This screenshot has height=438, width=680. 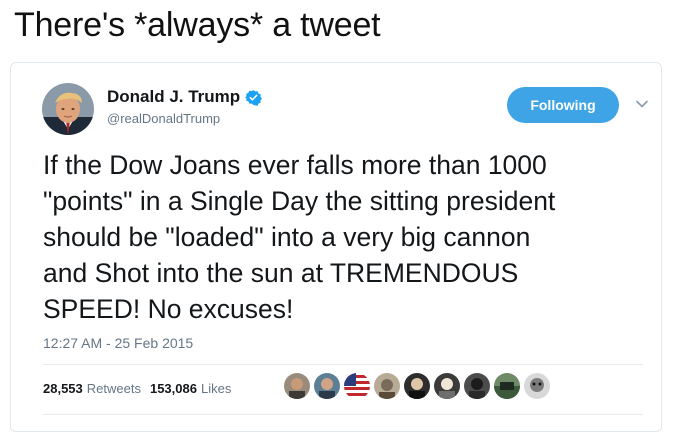 What do you see at coordinates (173, 97) in the screenshot?
I see `author-display-name: Donald J. Trump` at bounding box center [173, 97].